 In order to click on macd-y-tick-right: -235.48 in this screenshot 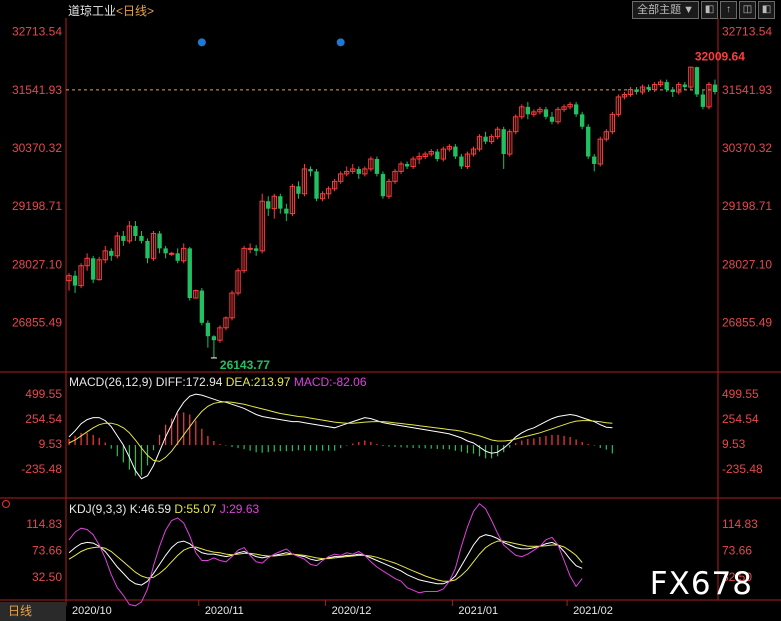, I will do `click(742, 469)`.